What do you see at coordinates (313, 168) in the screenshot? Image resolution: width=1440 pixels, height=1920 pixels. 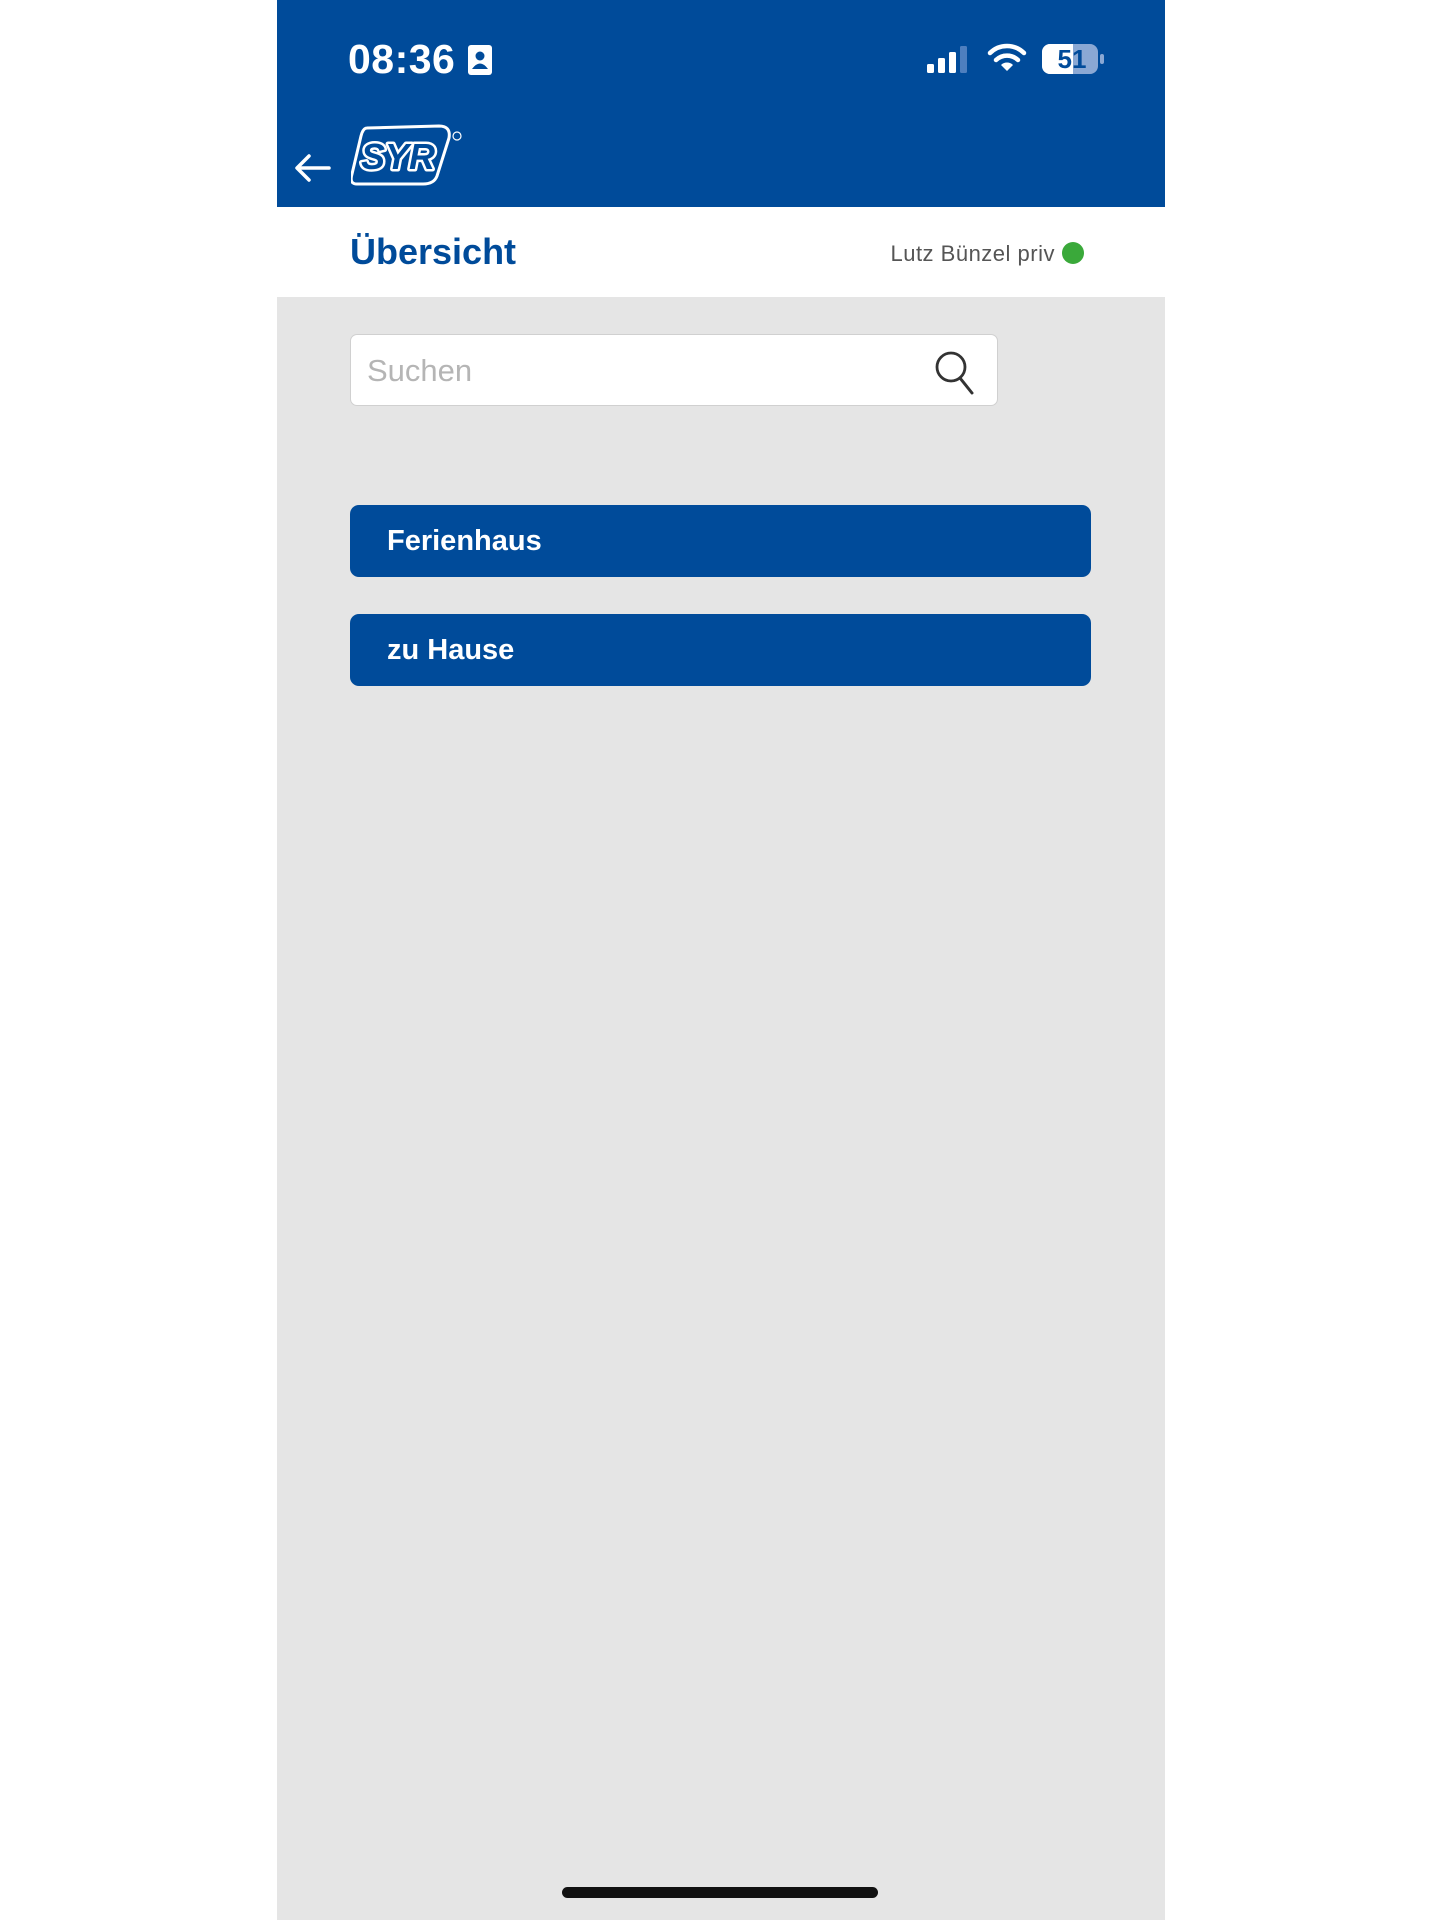 I see `back-arrow-icon` at bounding box center [313, 168].